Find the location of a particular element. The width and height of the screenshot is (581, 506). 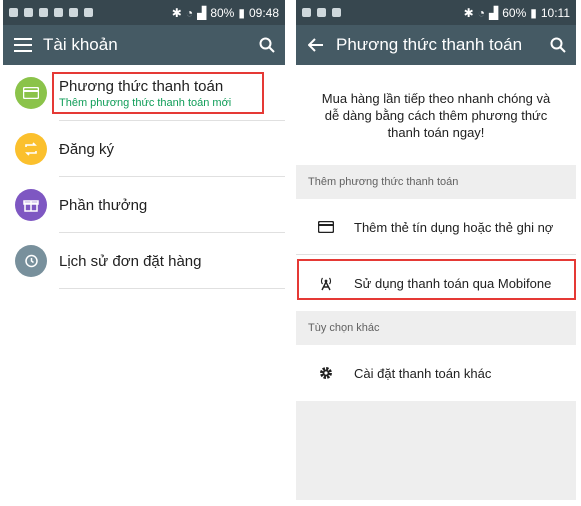

list-item-order-history: Lịch sử đơn đặt hàng is located at coordinates (144, 261).